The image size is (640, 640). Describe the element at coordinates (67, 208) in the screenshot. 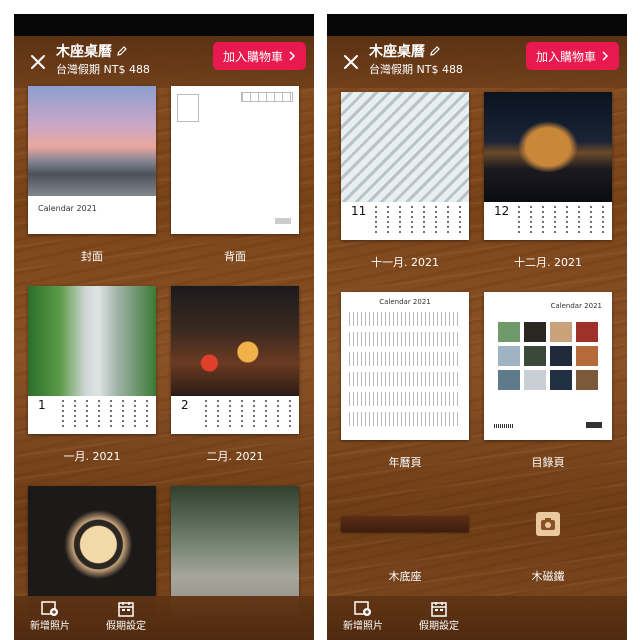

I see `cover-text: Calendar 2021` at that location.